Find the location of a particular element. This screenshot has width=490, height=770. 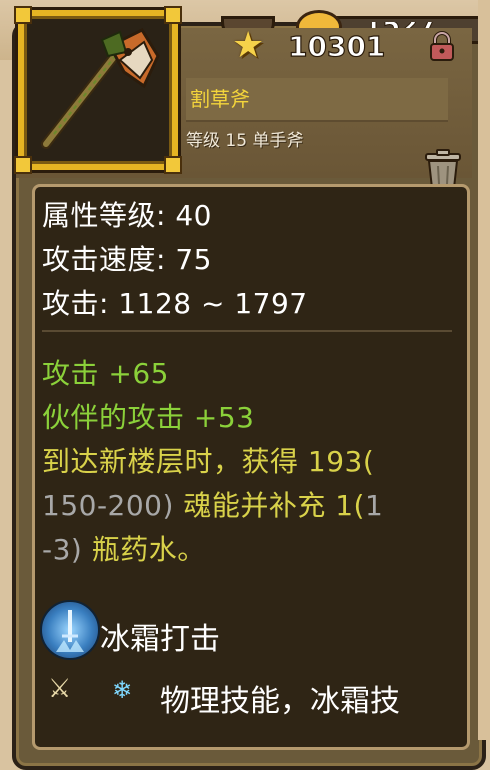

star-price-icon: ★ is located at coordinates (248, 45).